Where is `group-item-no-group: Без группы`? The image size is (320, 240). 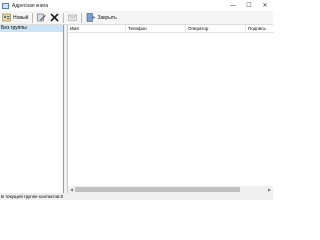 group-item-no-group: Без группы is located at coordinates (31, 28).